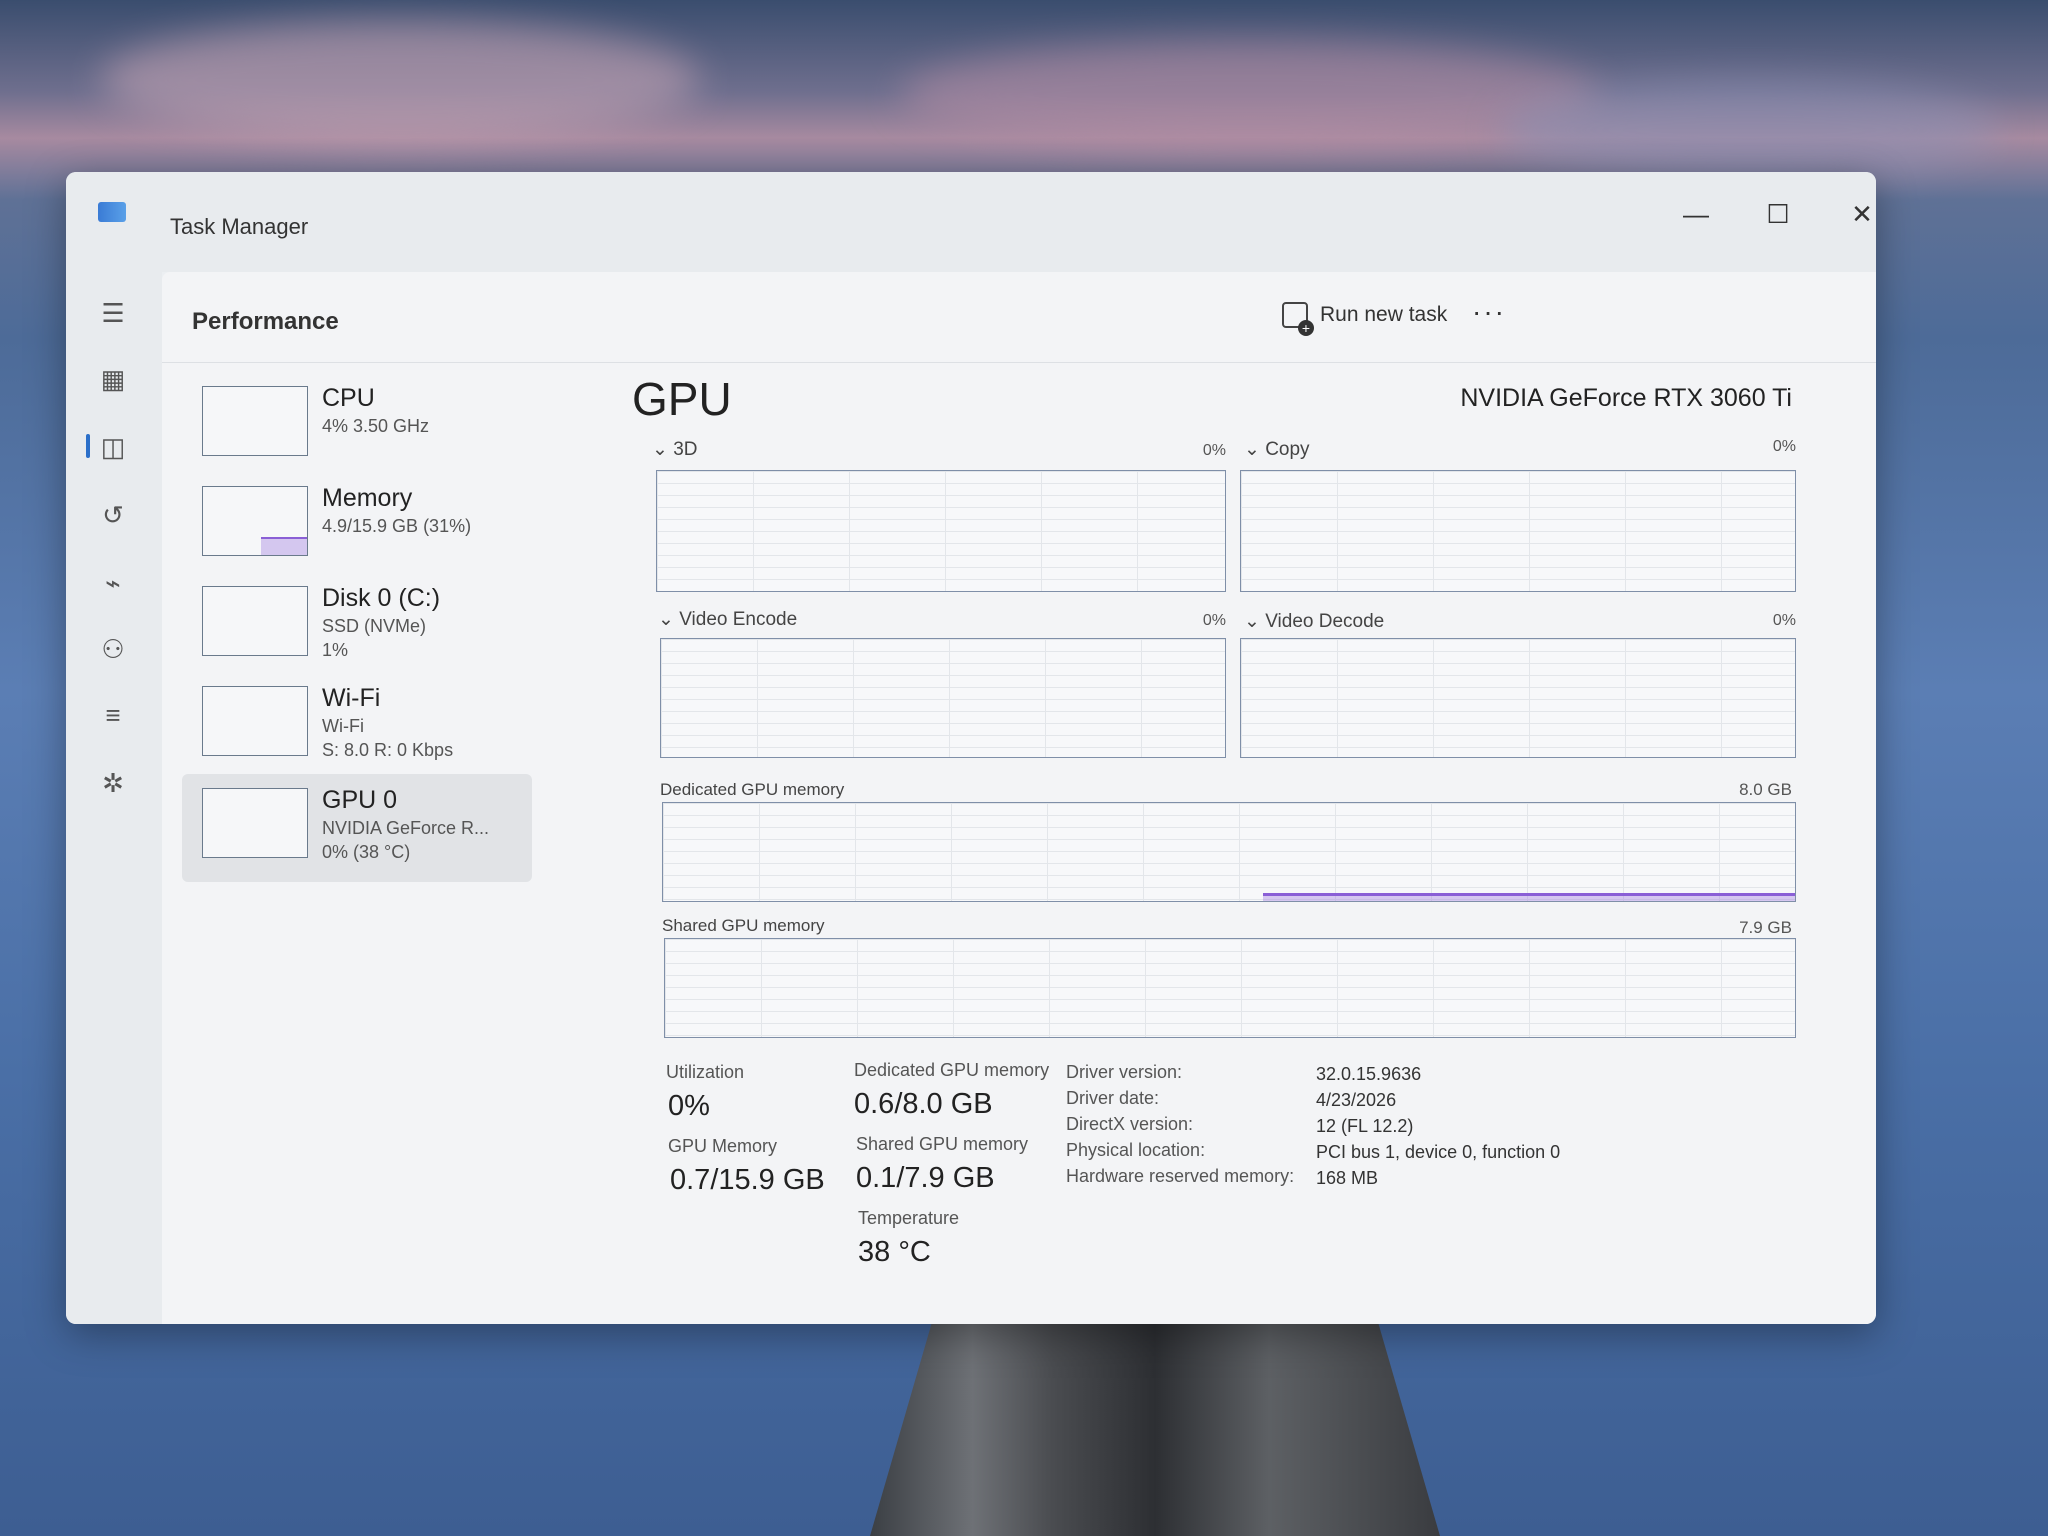 The width and height of the screenshot is (2048, 1536). What do you see at coordinates (1384, 314) in the screenshot?
I see `run-new-task-label: Run new task` at bounding box center [1384, 314].